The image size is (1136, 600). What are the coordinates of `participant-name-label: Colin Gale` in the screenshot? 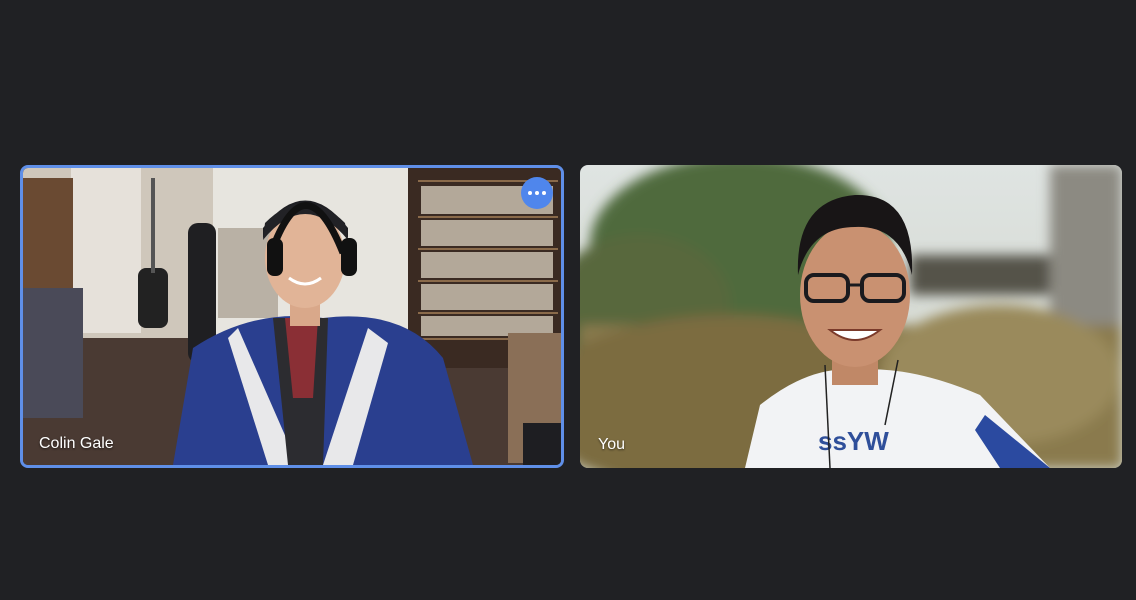 It's located at (76, 443).